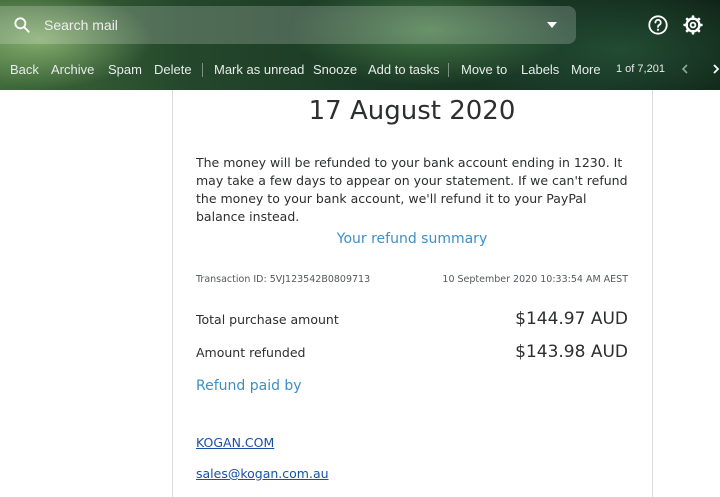 This screenshot has width=720, height=497. Describe the element at coordinates (714, 69) in the screenshot. I see `chevron-right-icon` at that location.